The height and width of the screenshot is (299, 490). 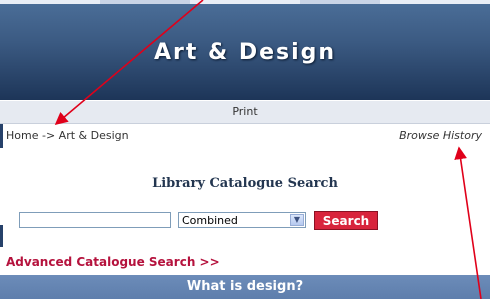 I want to click on search-button: Search, so click(x=346, y=220).